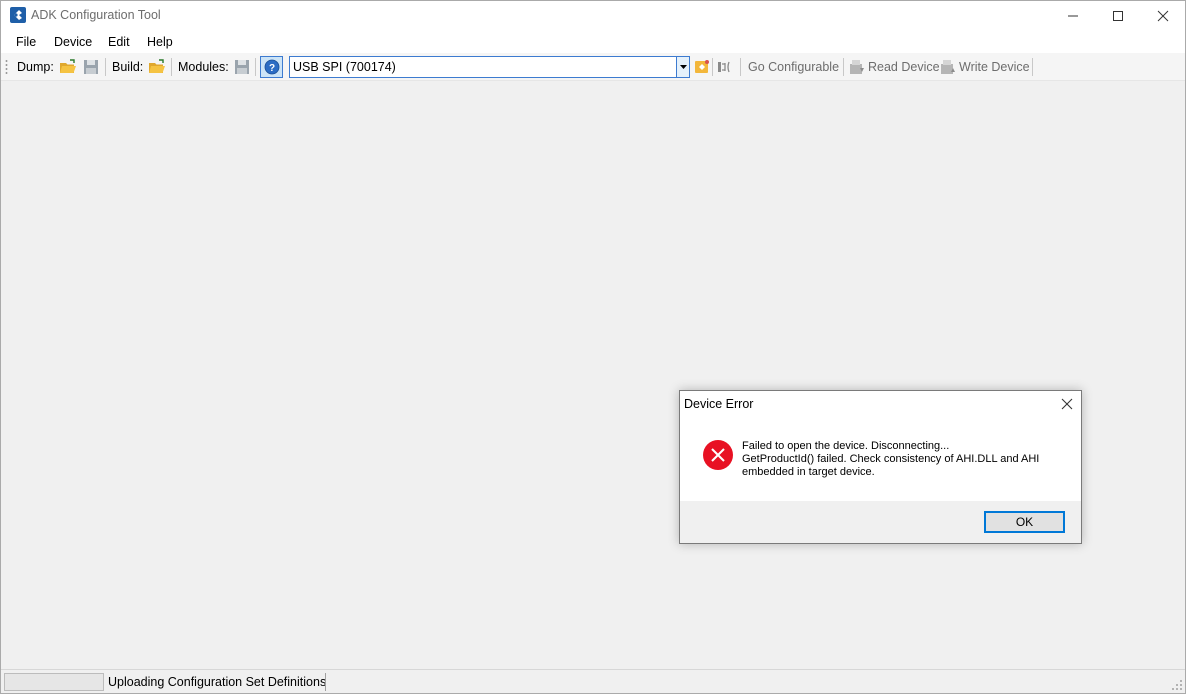 Image resolution: width=1186 pixels, height=694 pixels. I want to click on menu-help: Help, so click(160, 42).